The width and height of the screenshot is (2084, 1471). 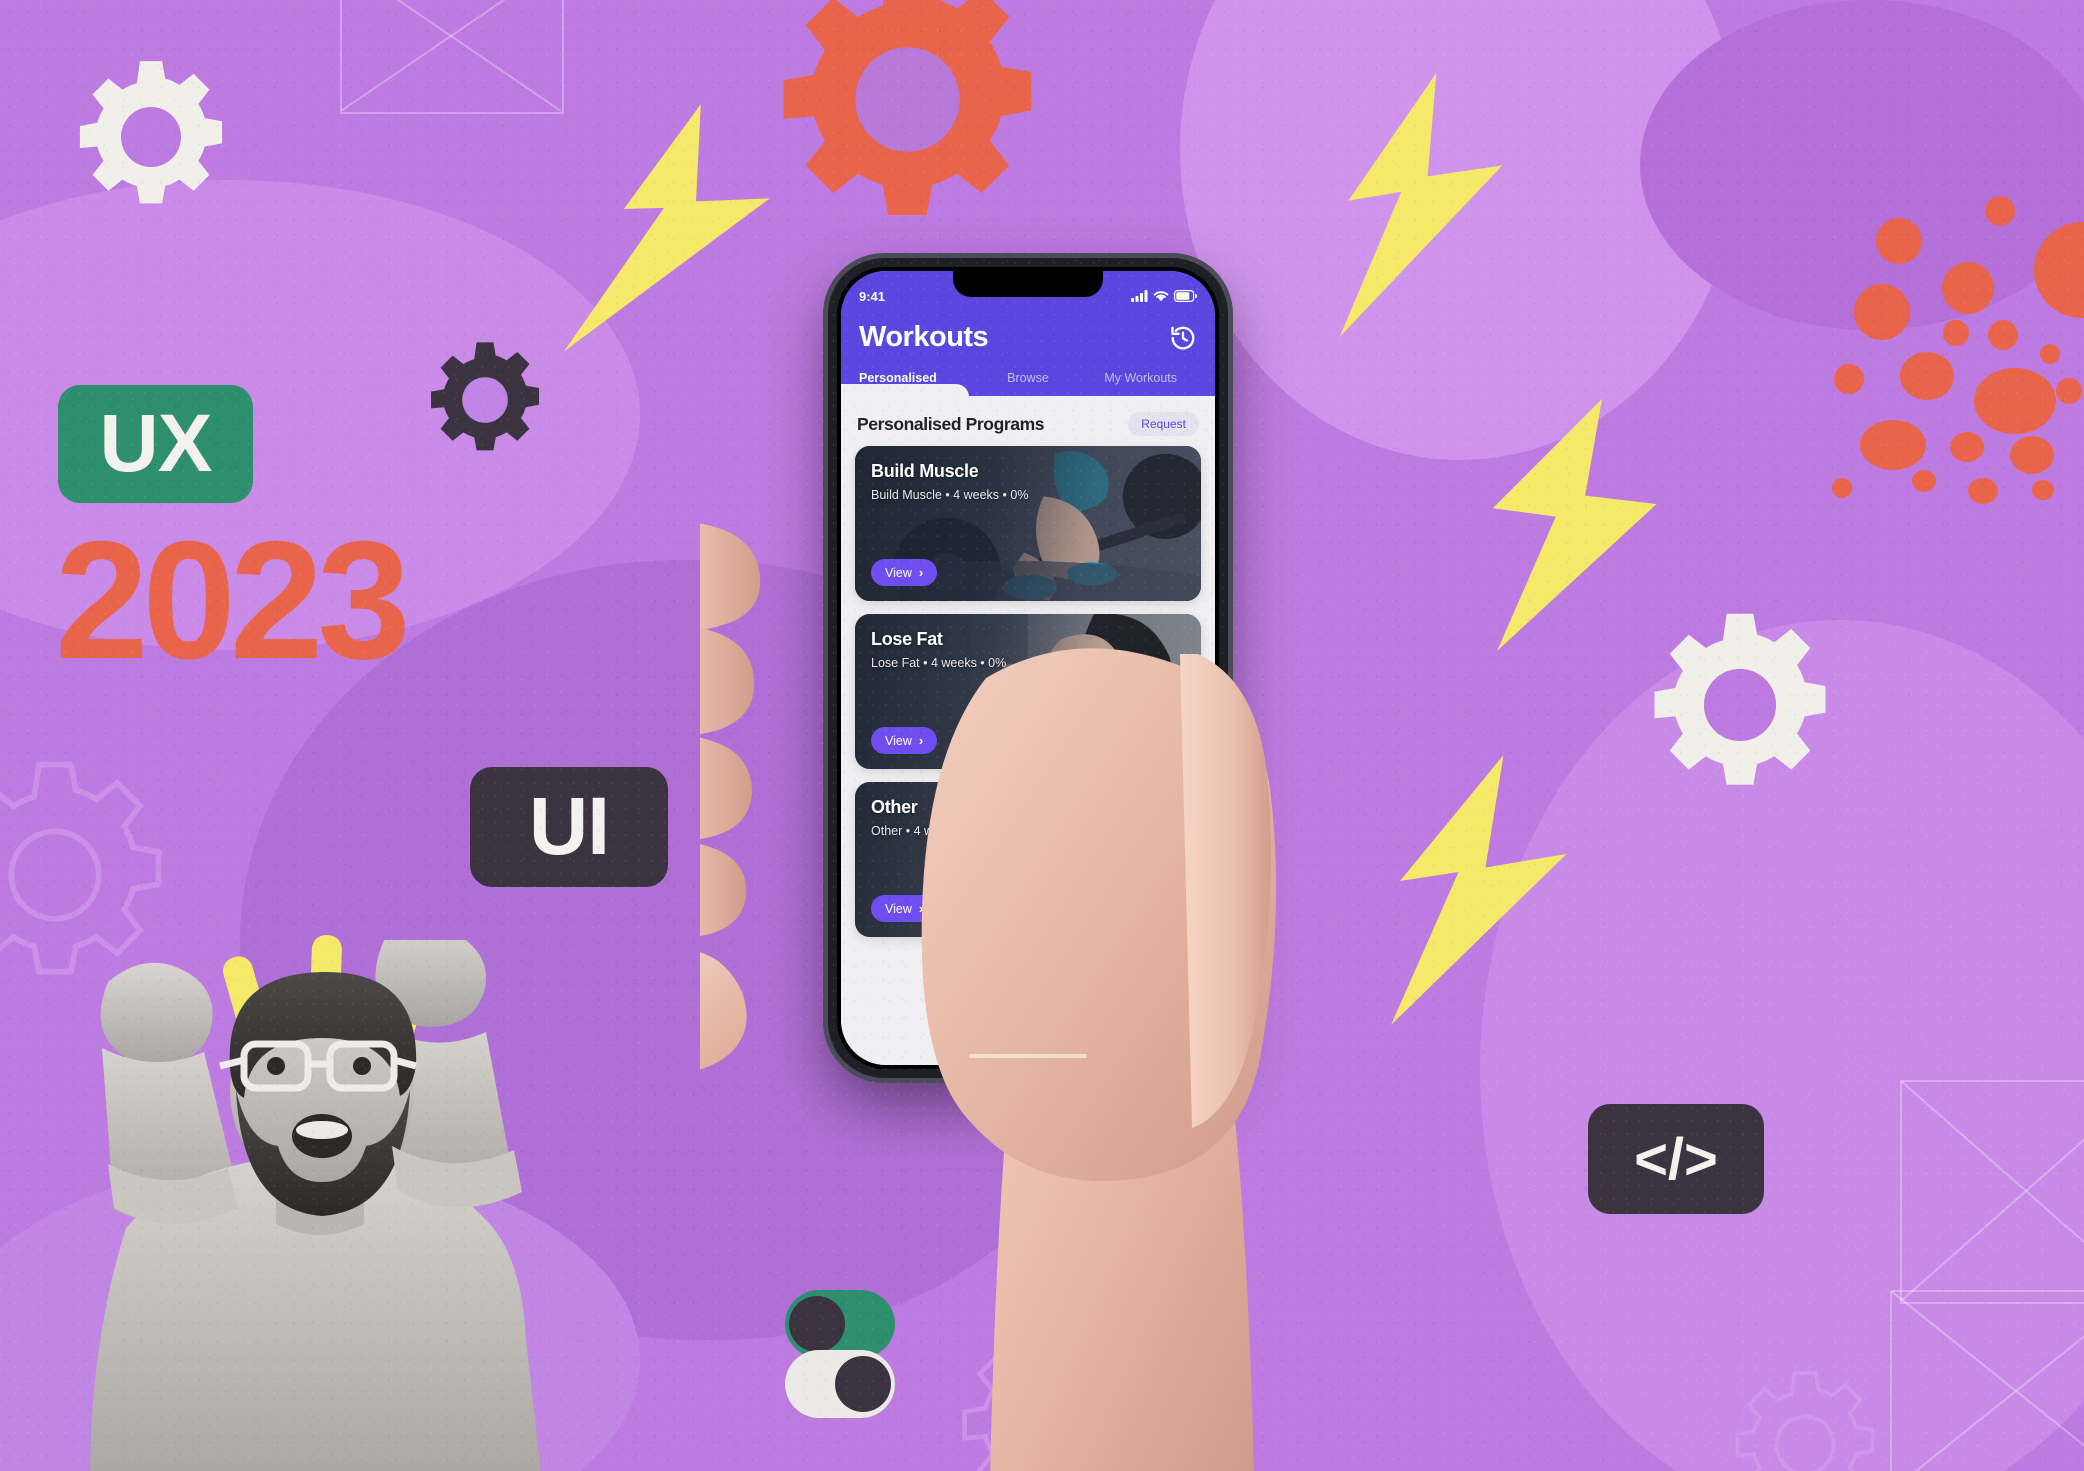 What do you see at coordinates (924, 337) in the screenshot?
I see `page-title: Workouts` at bounding box center [924, 337].